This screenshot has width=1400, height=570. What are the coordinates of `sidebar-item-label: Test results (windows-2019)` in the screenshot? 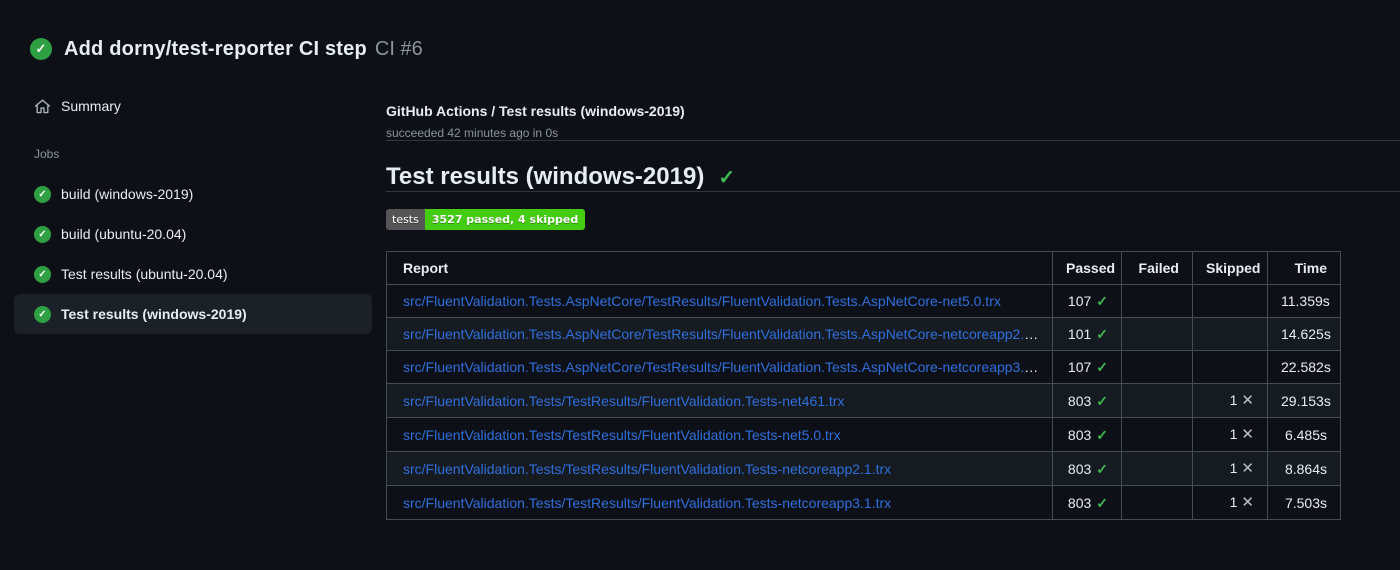 It's located at (154, 314).